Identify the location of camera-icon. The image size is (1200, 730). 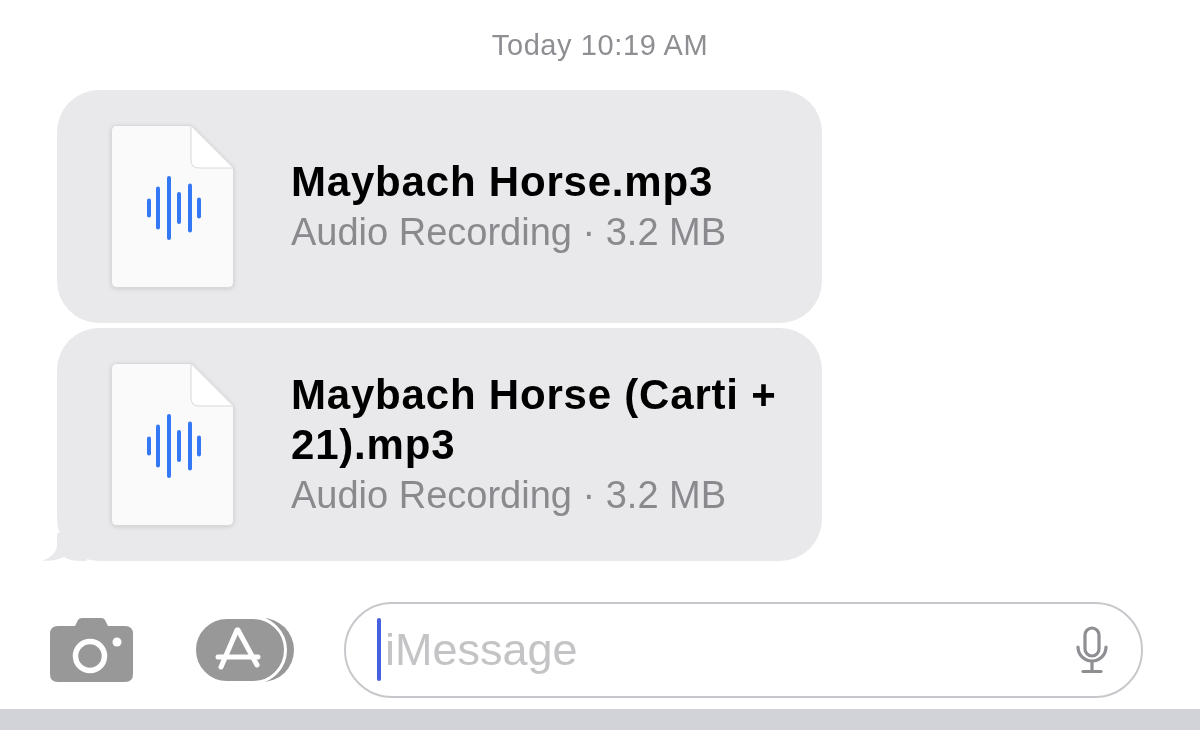
(91, 650).